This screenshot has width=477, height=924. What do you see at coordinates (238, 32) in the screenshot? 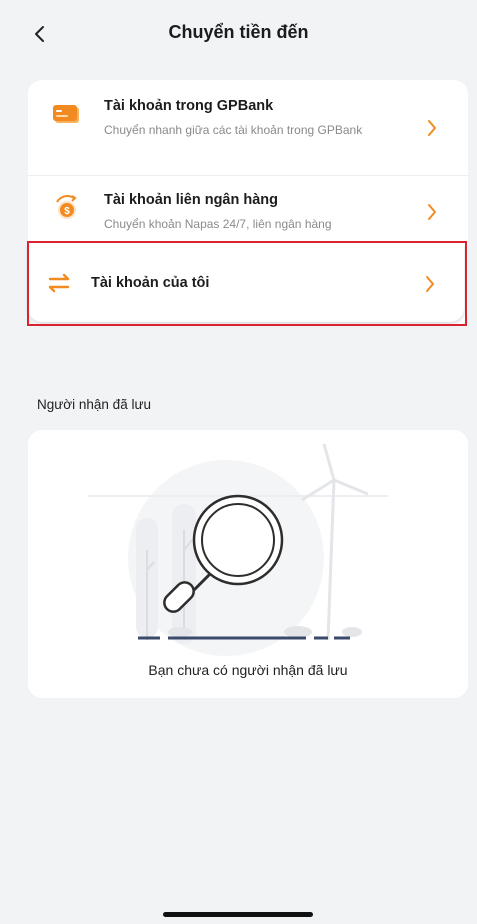
I see `page-title: Chuyển tiền đến` at bounding box center [238, 32].